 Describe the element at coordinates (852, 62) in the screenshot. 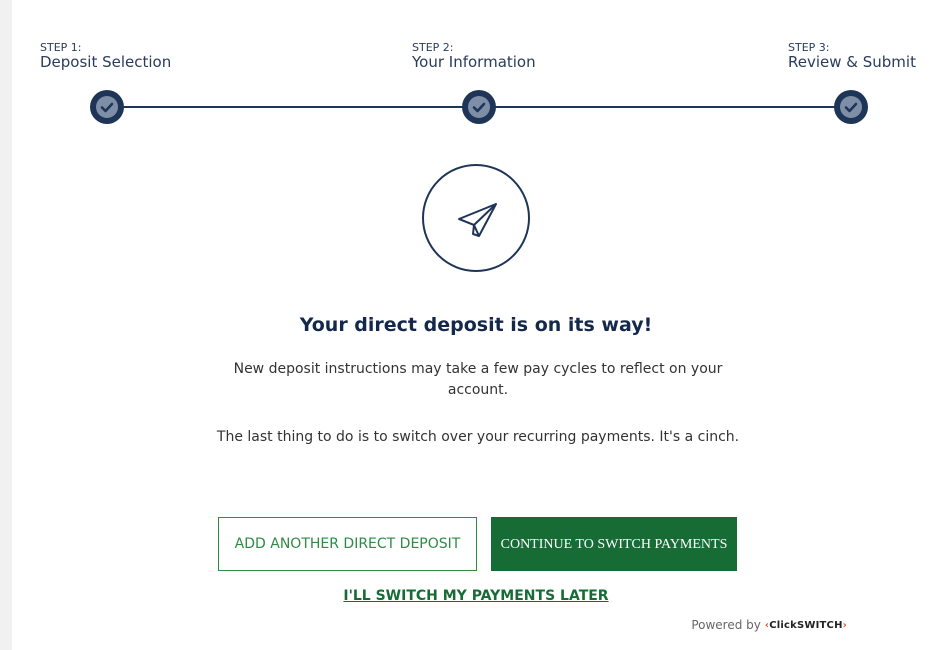

I see `step-3-name: Review & Submit` at that location.